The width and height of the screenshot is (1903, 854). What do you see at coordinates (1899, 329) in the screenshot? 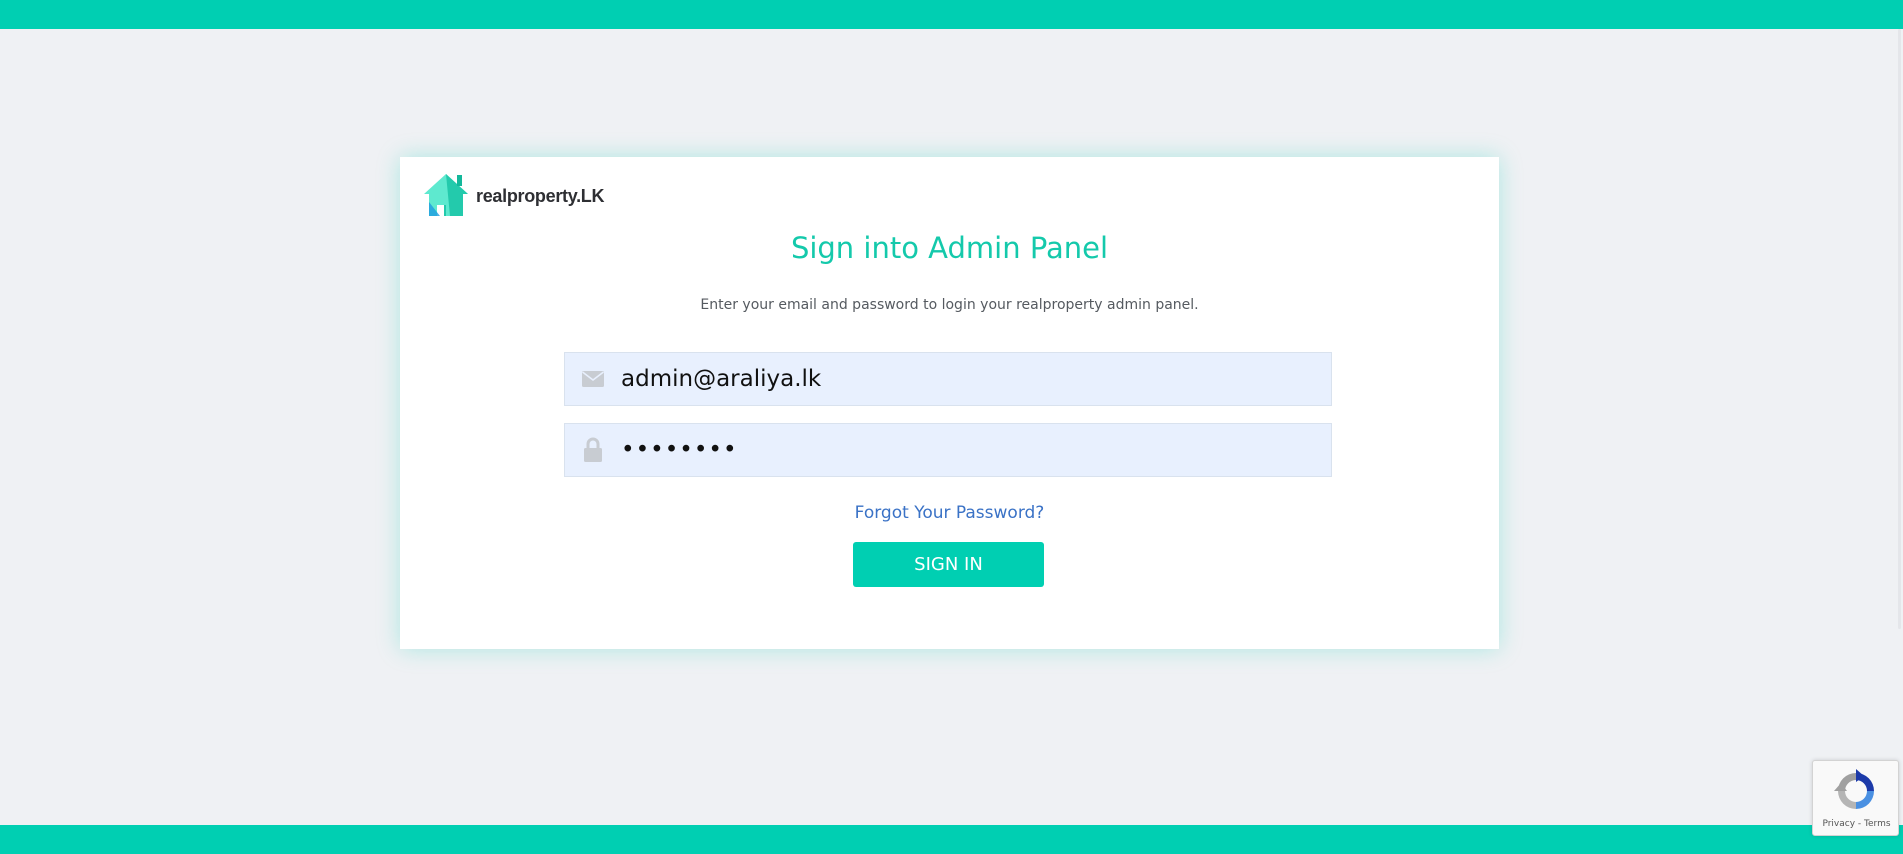
I see `scrollbar-thumb` at bounding box center [1899, 329].